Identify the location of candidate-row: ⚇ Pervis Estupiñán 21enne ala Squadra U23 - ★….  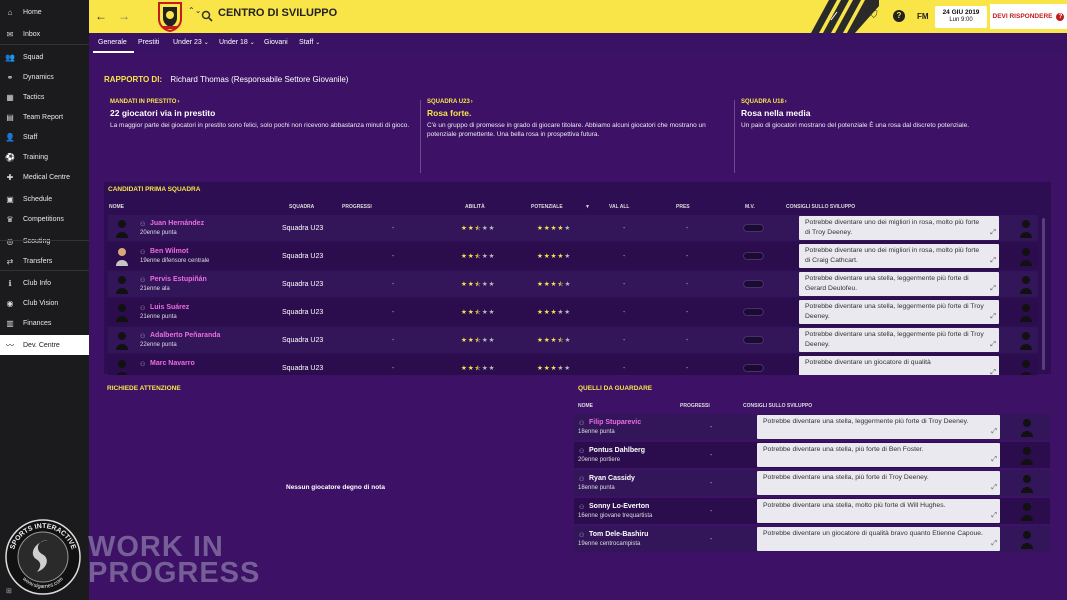
(573, 284).